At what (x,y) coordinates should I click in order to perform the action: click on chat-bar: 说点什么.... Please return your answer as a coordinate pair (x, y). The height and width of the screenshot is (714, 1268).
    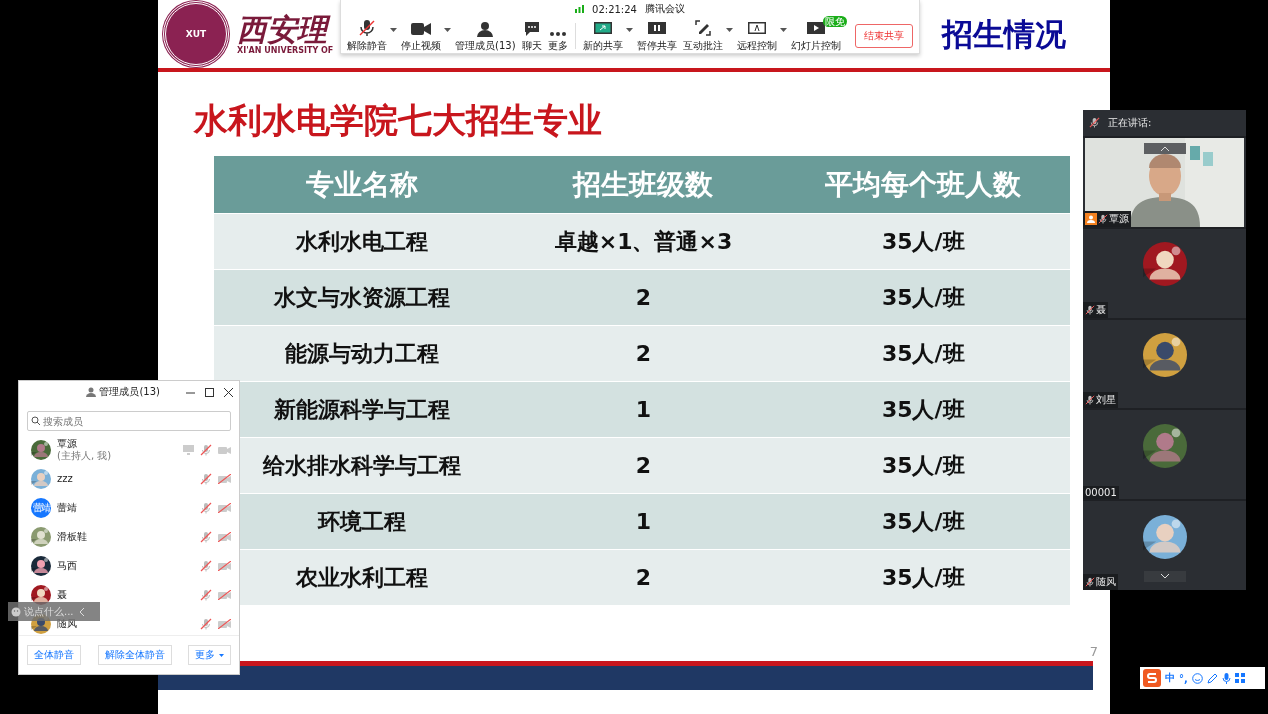
    Looking at the image, I should click on (54, 611).